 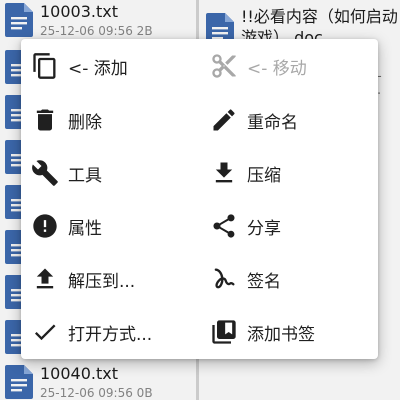 I want to click on menu-item-properties: 属性, so click(x=110, y=226).